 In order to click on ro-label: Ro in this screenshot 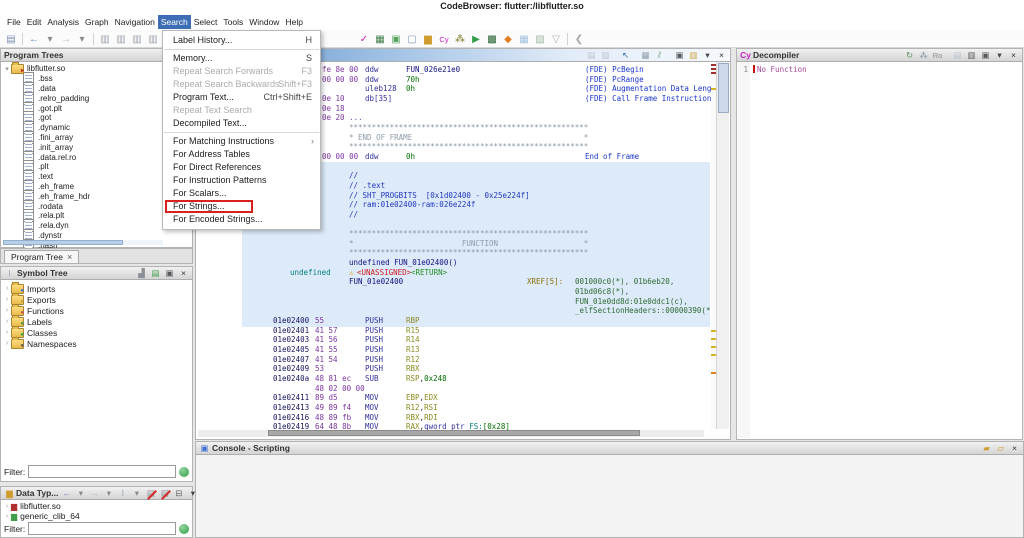, I will do `click(937, 55)`.